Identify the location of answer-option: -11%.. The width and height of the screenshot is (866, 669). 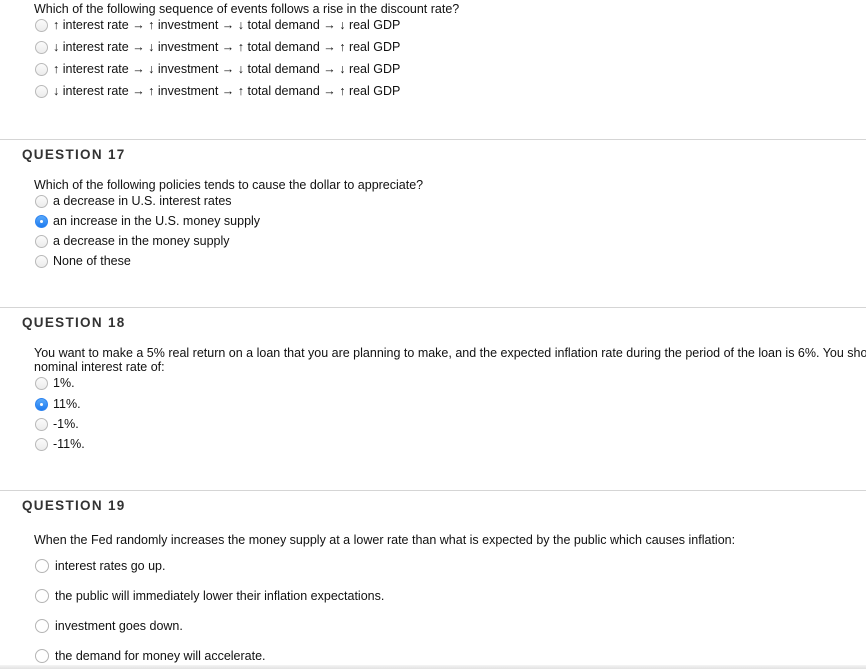
(60, 444).